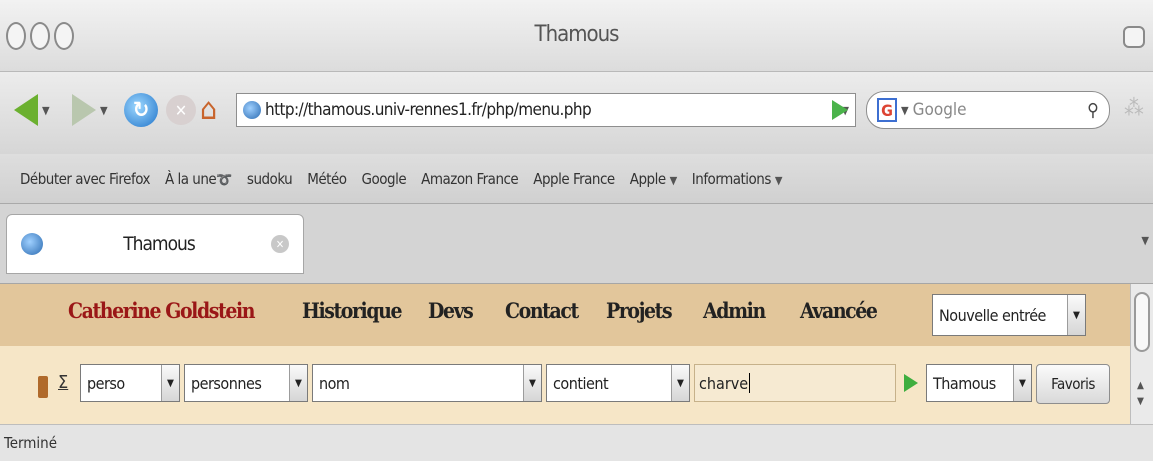 Image resolution: width=1153 pixels, height=461 pixels. I want to click on stop-button: ✕, so click(181, 110).